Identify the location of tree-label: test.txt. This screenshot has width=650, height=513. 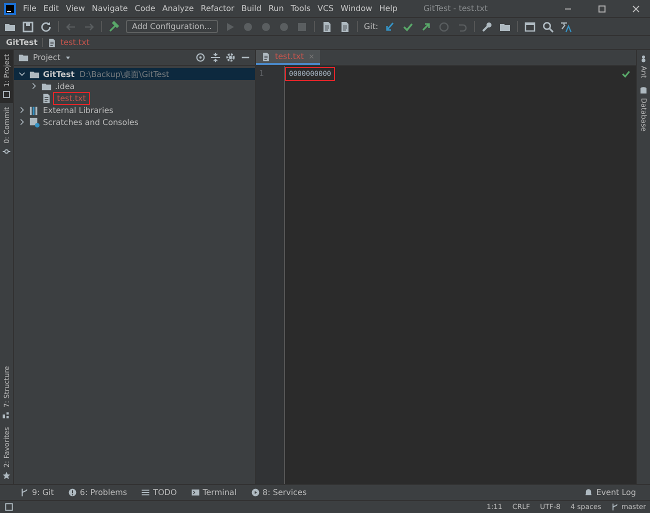
(71, 98).